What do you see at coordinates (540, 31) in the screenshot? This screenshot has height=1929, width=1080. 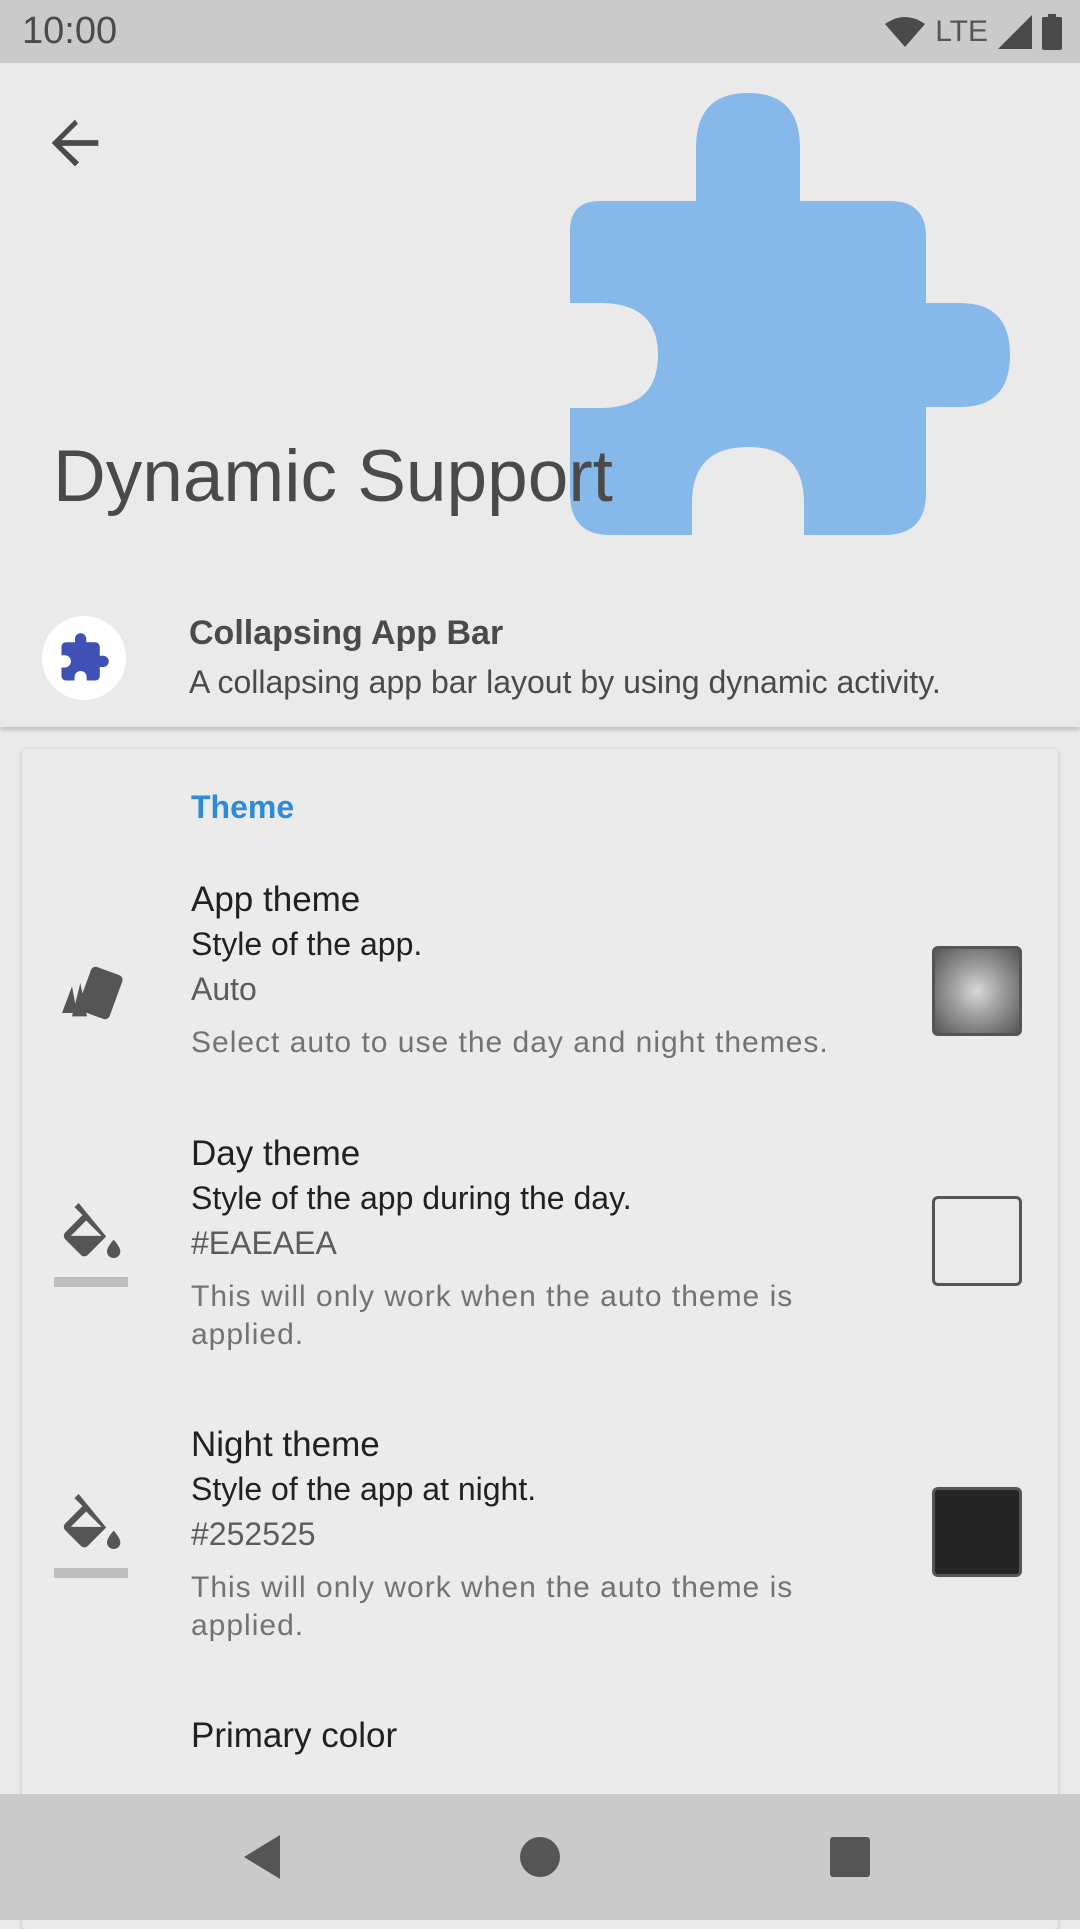 I see `status-bar: 10:00 LTE` at bounding box center [540, 31].